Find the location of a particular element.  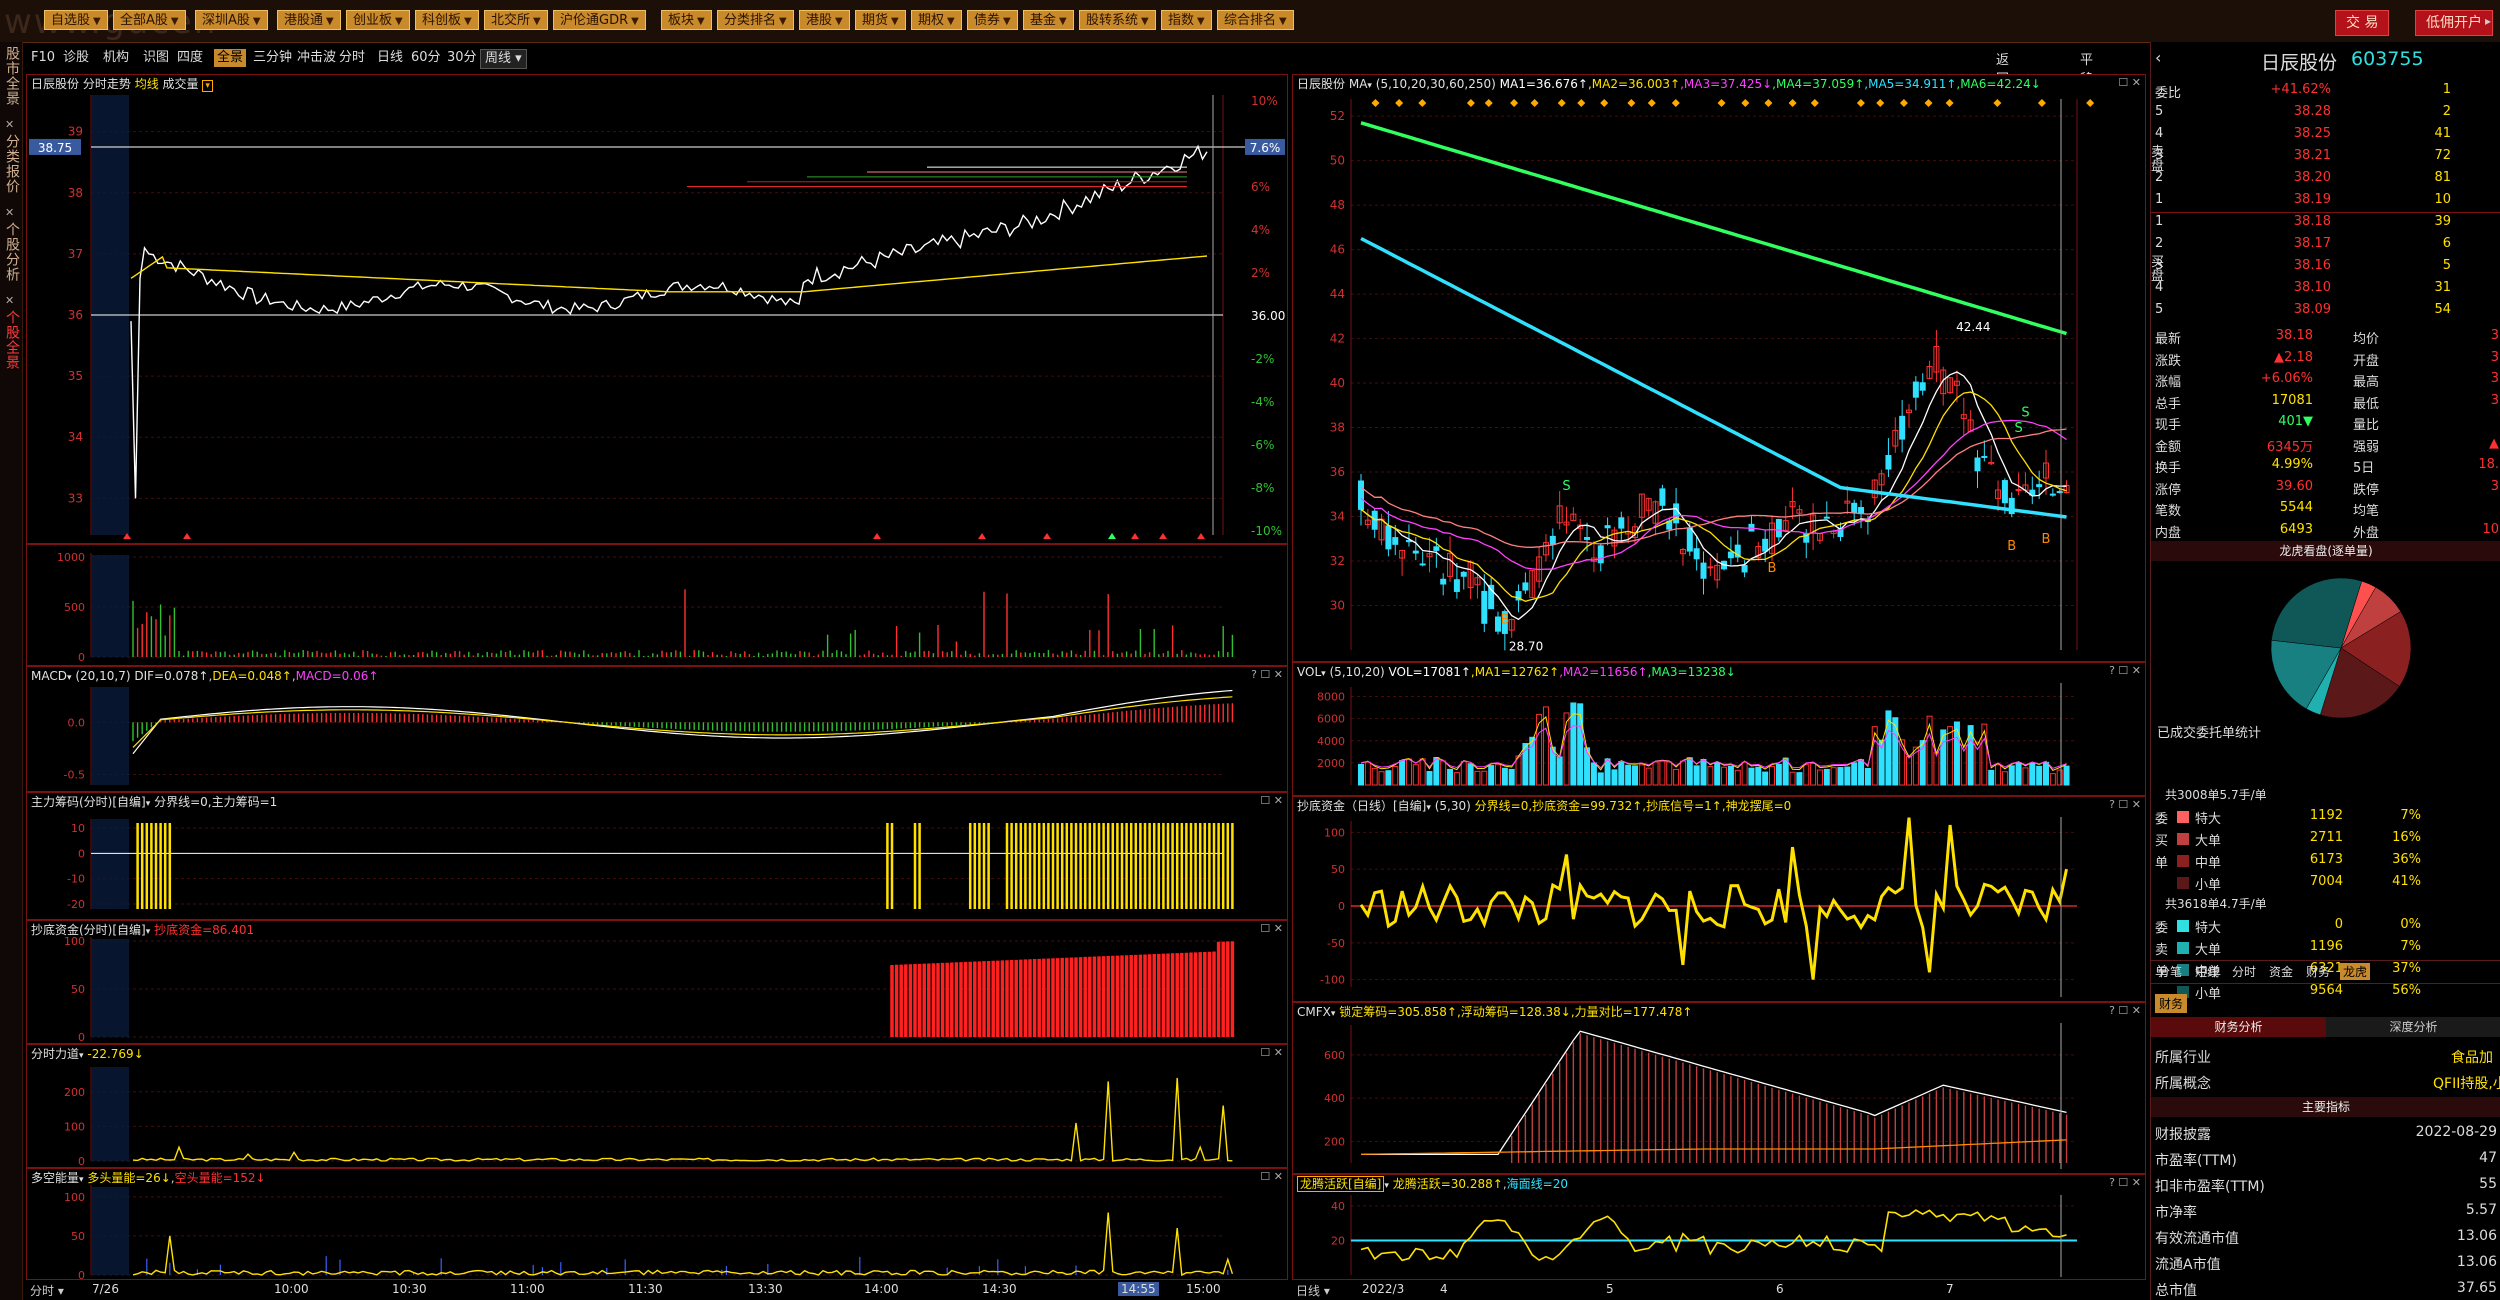

axis-tick: 20 is located at coordinates (1338, 1240).